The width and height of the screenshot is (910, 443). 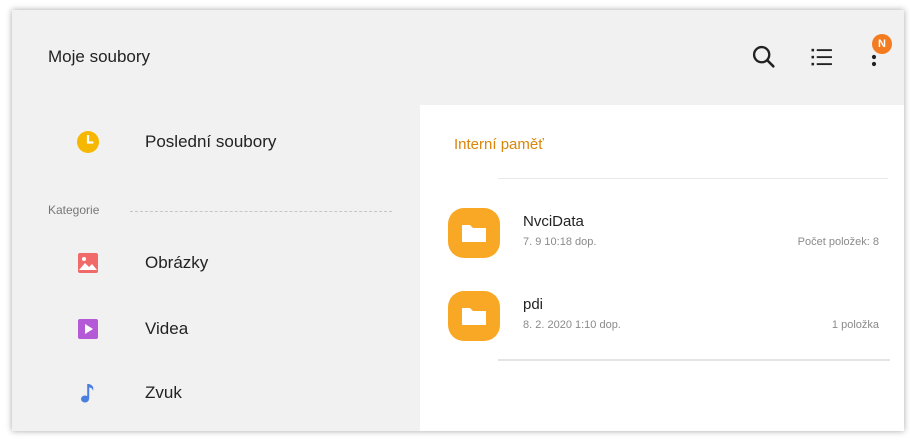 I want to click on sidebar-item-label: Zvuk, so click(x=163, y=392).